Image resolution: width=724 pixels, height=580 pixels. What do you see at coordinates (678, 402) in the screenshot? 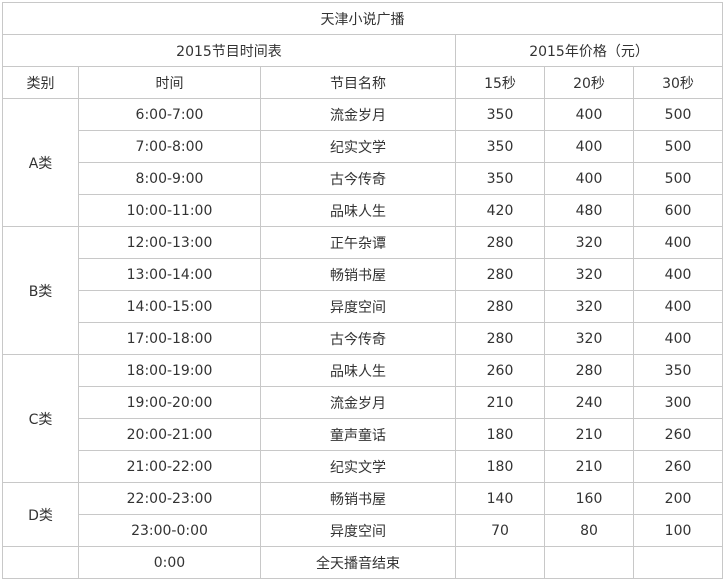
I see `price-30s-cell: 300` at bounding box center [678, 402].